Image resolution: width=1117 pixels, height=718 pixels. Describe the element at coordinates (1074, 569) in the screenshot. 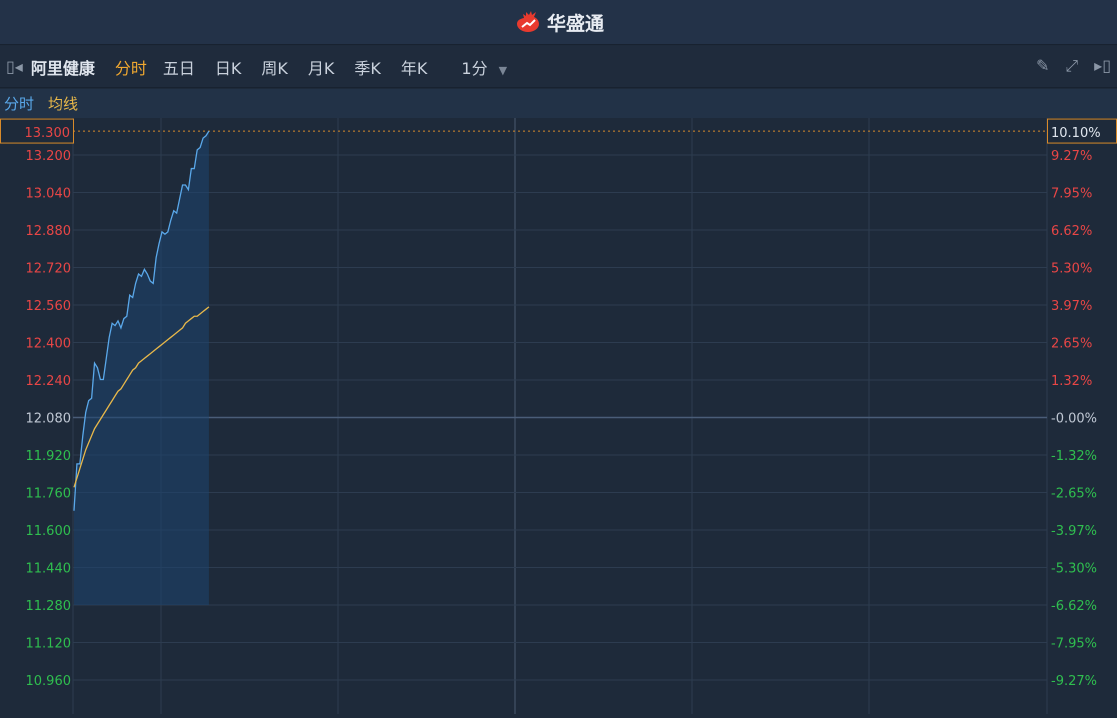

I see `right-axis-label: -5.30%` at that location.